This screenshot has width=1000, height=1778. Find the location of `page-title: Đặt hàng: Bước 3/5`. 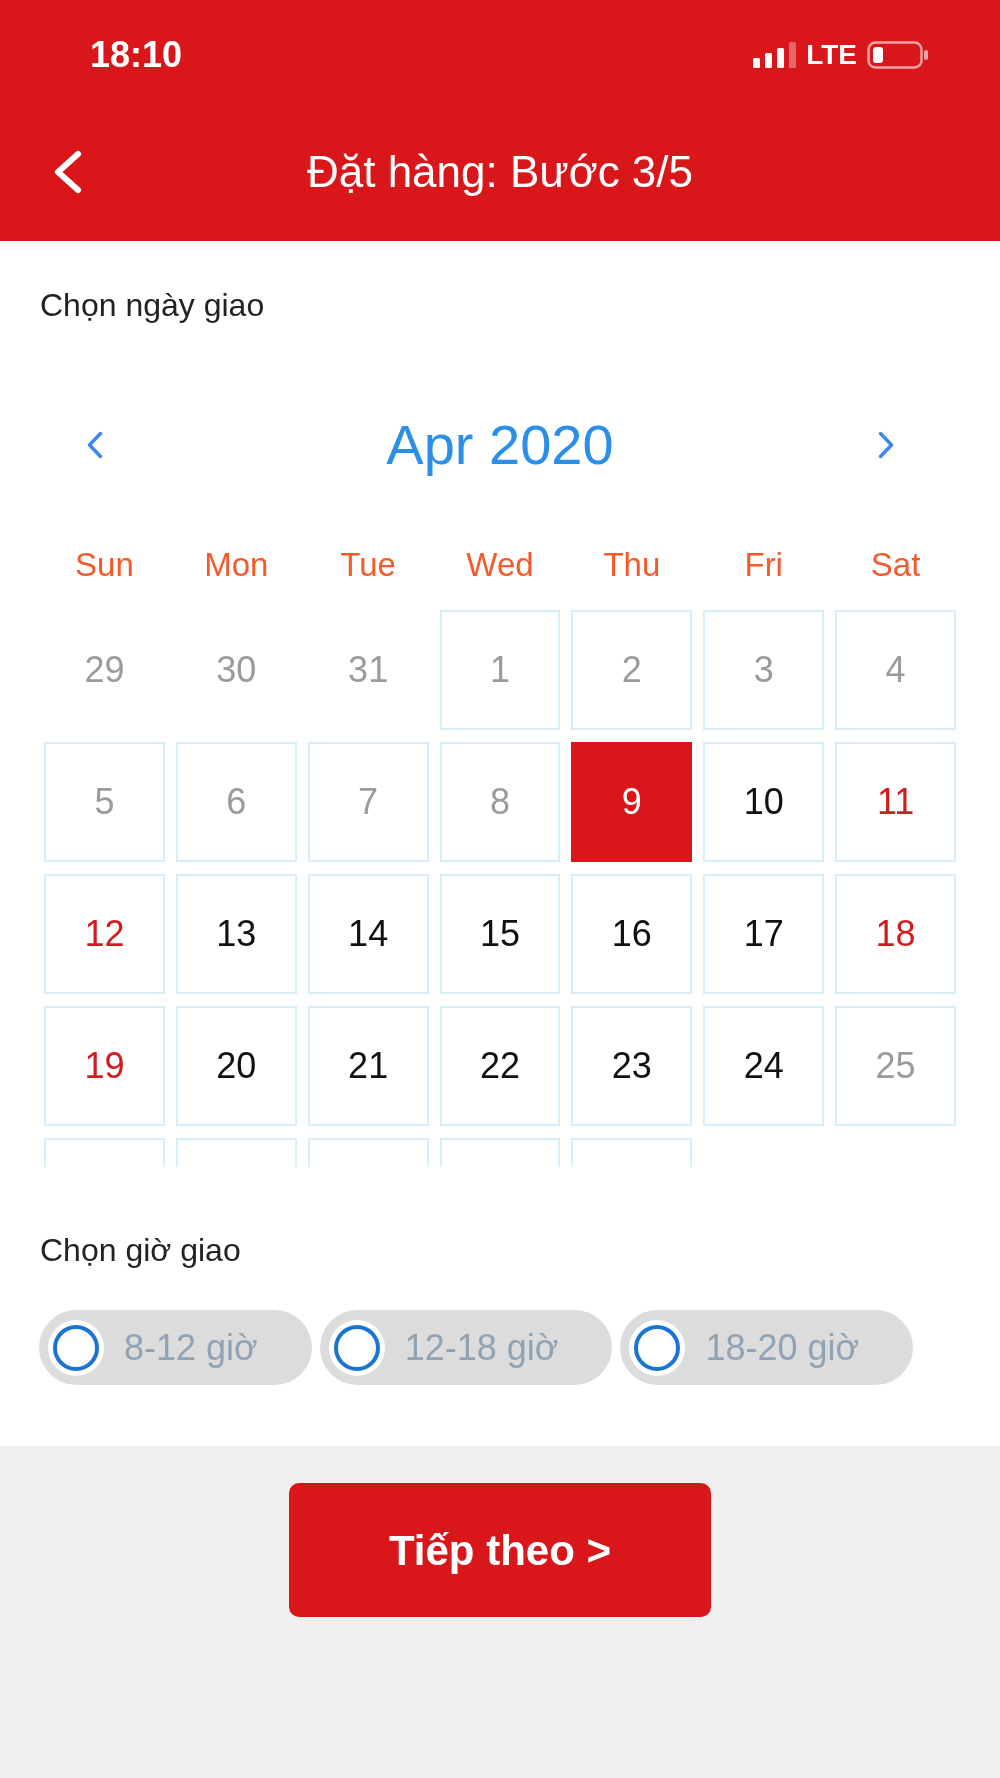

page-title: Đặt hàng: Bước 3/5 is located at coordinates (500, 171).